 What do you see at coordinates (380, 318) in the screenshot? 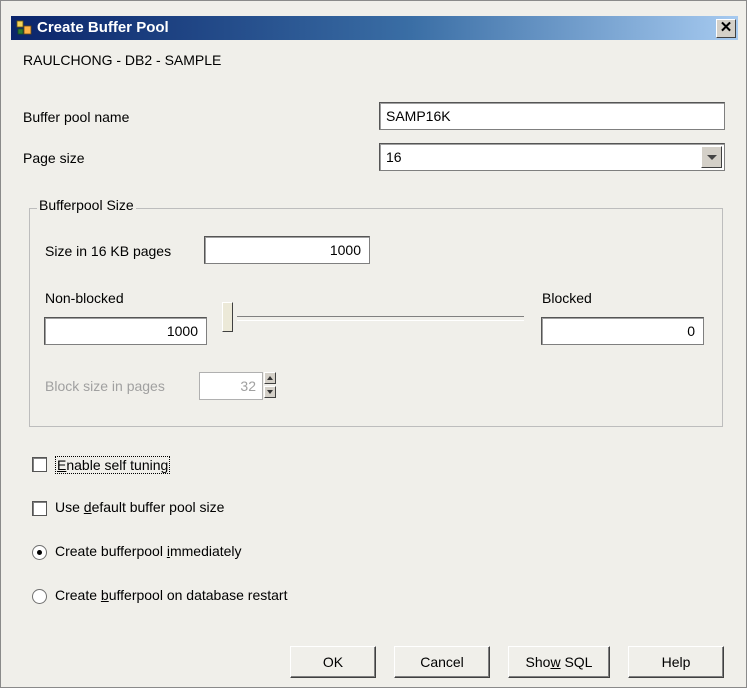
I see `block-slider-track` at bounding box center [380, 318].